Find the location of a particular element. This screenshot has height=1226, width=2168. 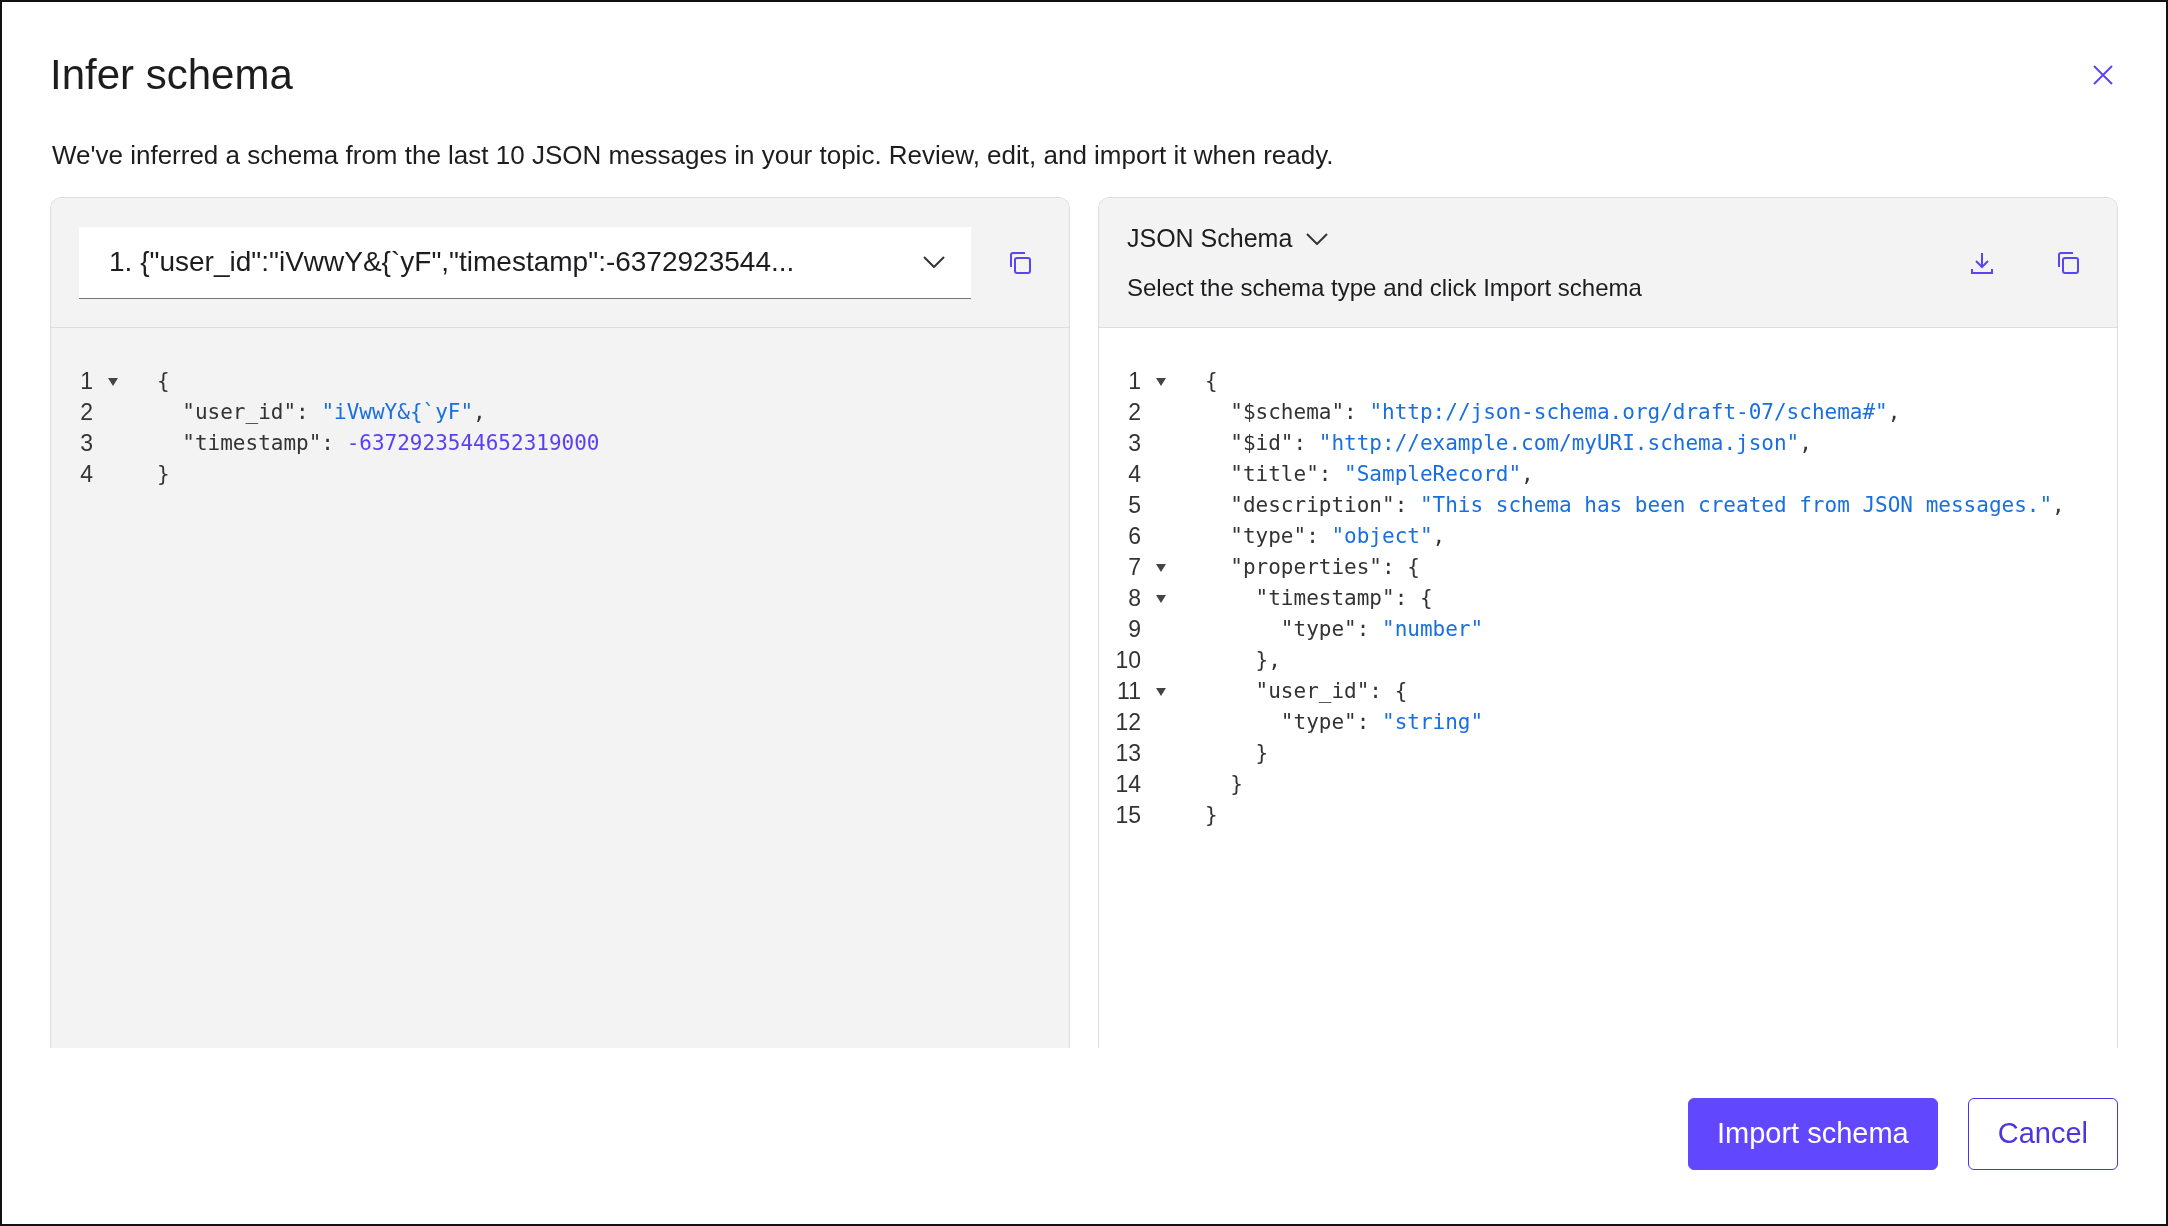

schema-type-dropdown: JSON Schema is located at coordinates (1228, 239).